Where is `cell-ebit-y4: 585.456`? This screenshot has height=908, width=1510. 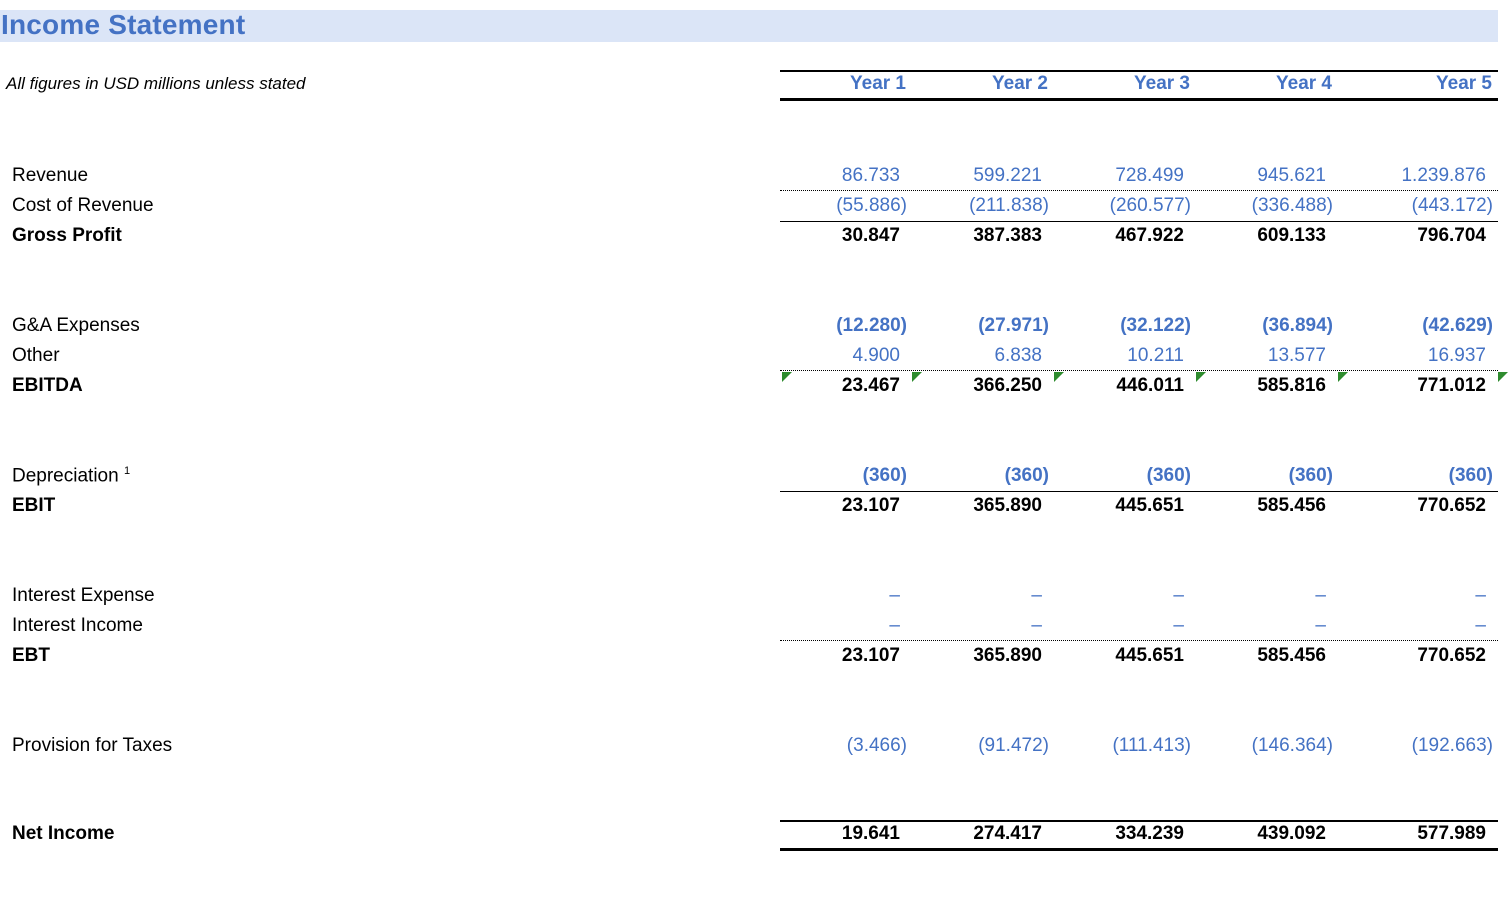
cell-ebit-y4: 585.456 is located at coordinates (1261, 506).